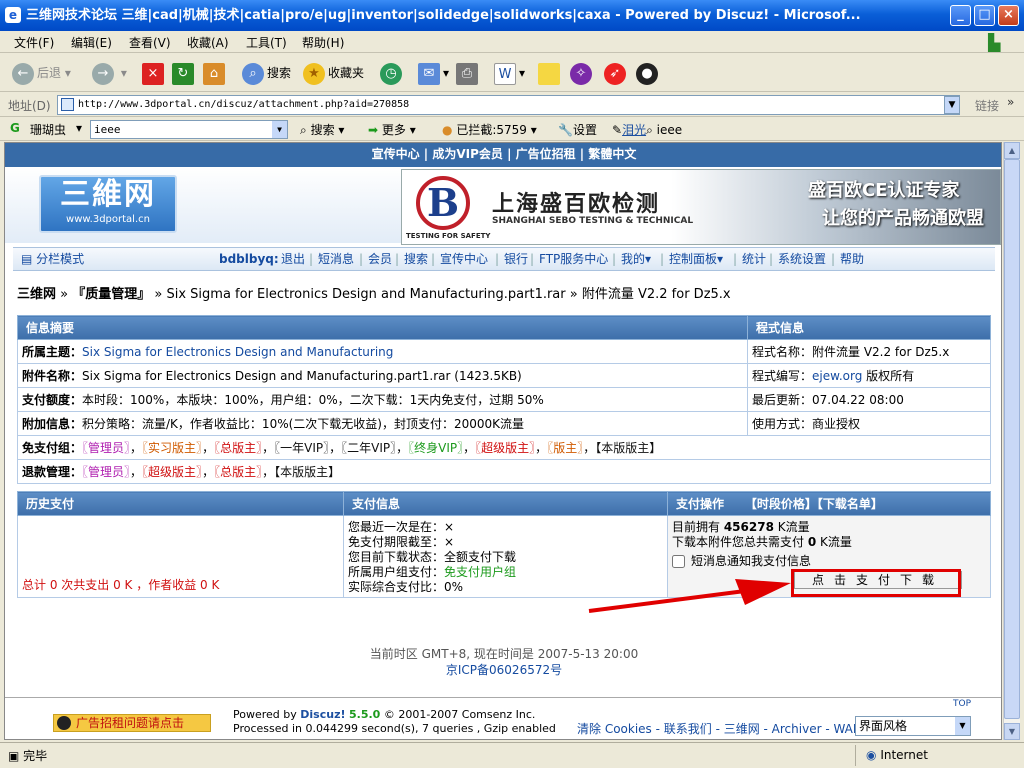 Image resolution: width=1024 pixels, height=768 pixels. I want to click on blocker-icon: ●, so click(447, 130).